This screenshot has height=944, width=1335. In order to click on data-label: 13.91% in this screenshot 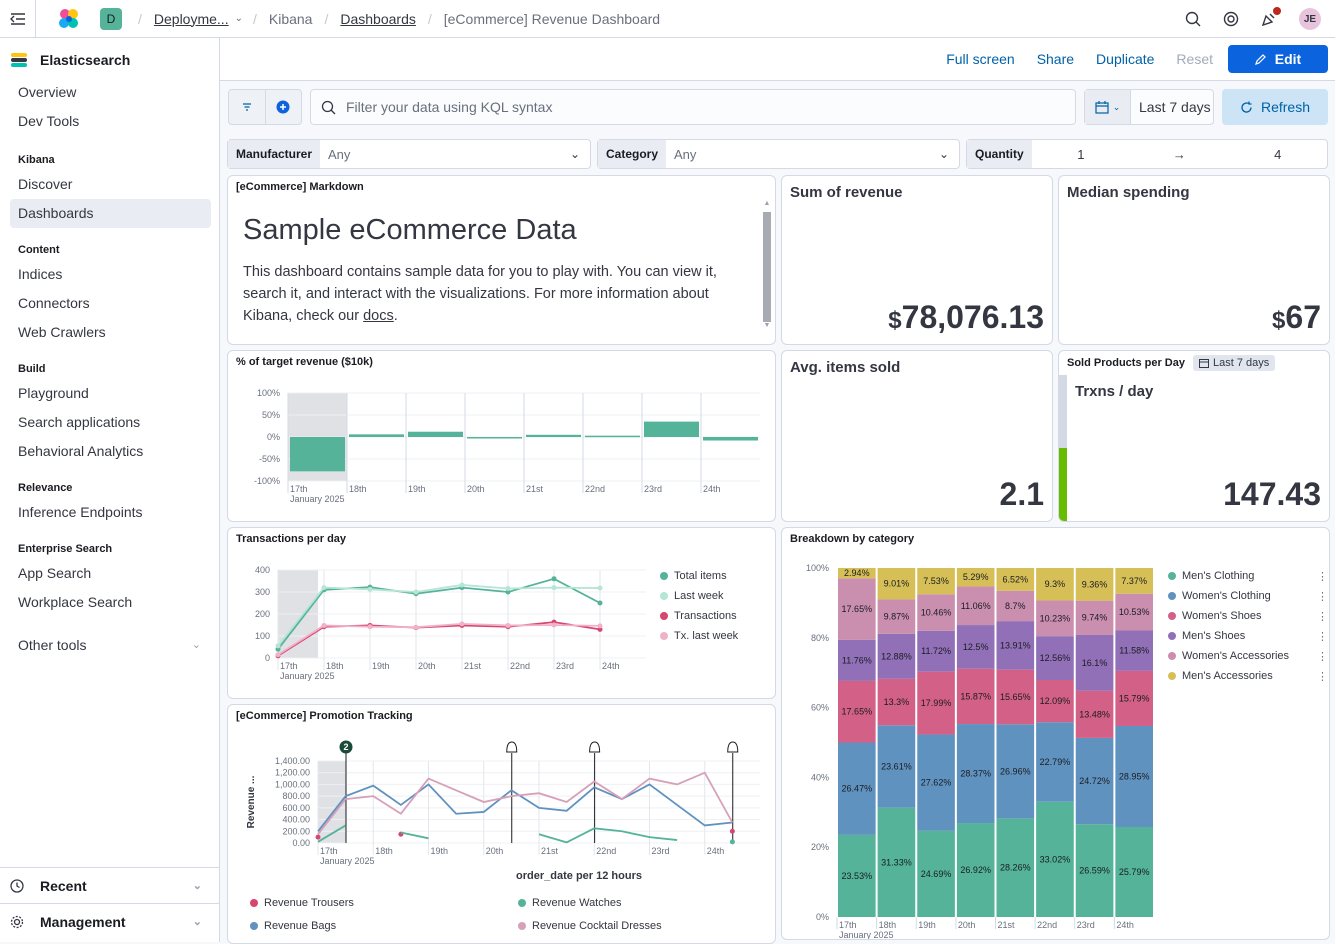, I will do `click(1015, 645)`.